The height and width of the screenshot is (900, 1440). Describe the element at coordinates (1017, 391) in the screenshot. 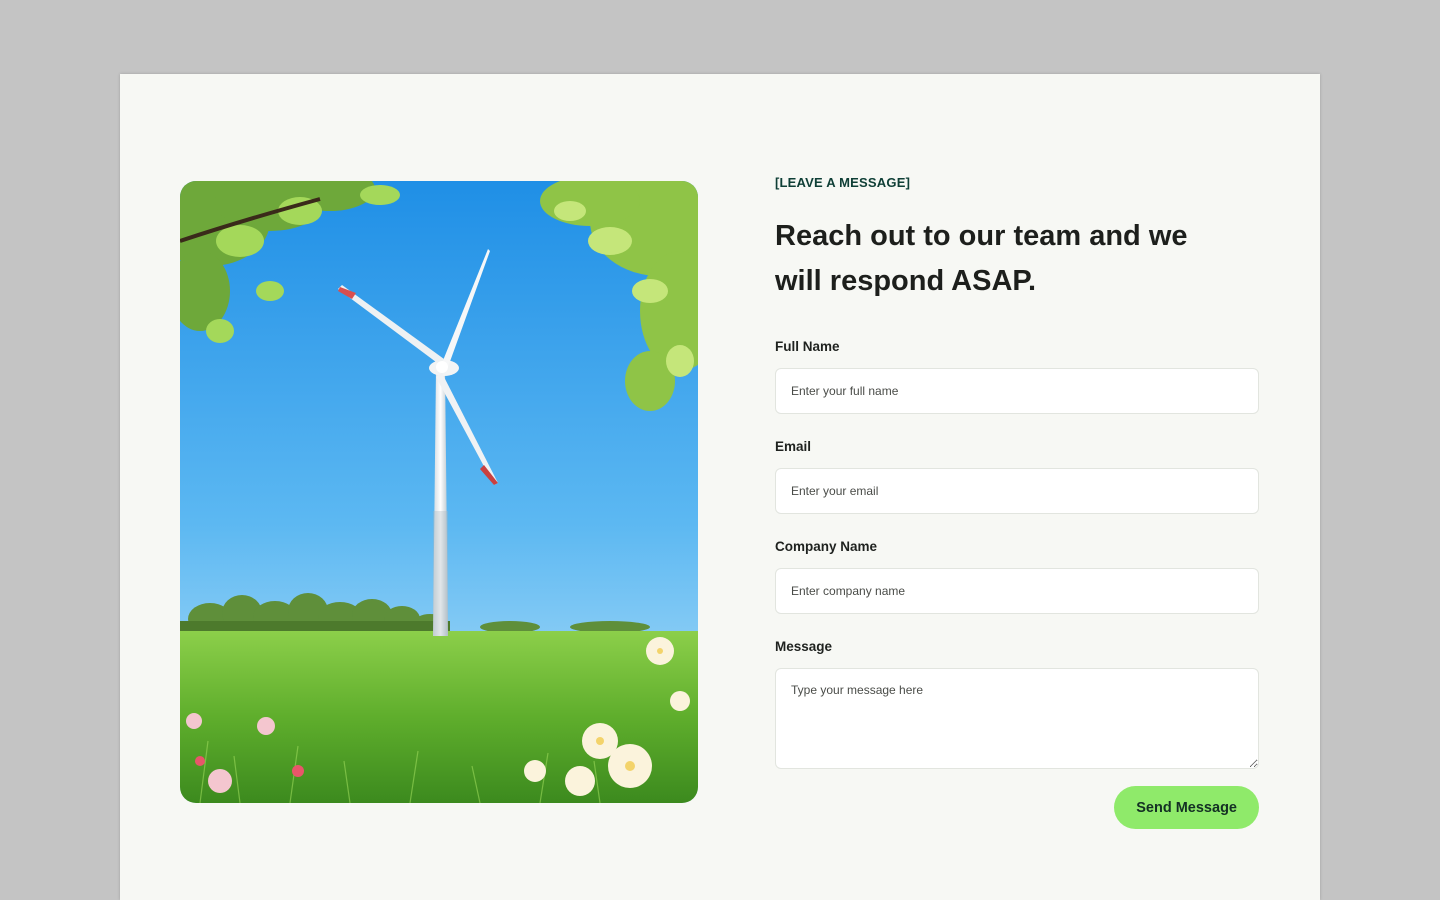

I see `full-name-input` at that location.